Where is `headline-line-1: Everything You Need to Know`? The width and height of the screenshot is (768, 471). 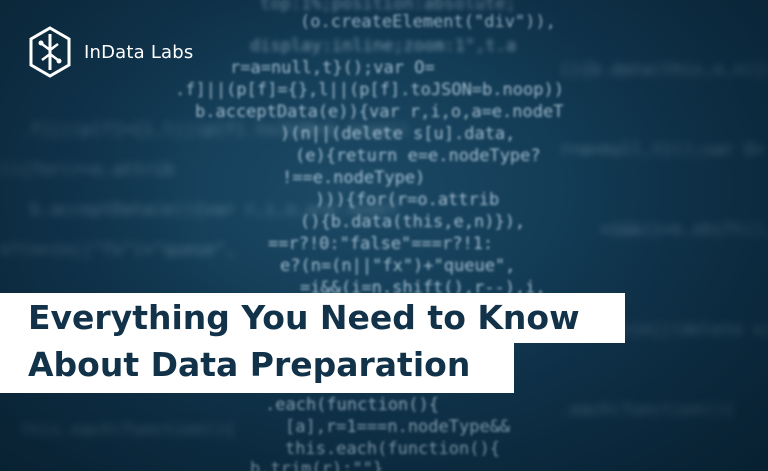
headline-line-1: Everything You Need to Know is located at coordinates (312, 318).